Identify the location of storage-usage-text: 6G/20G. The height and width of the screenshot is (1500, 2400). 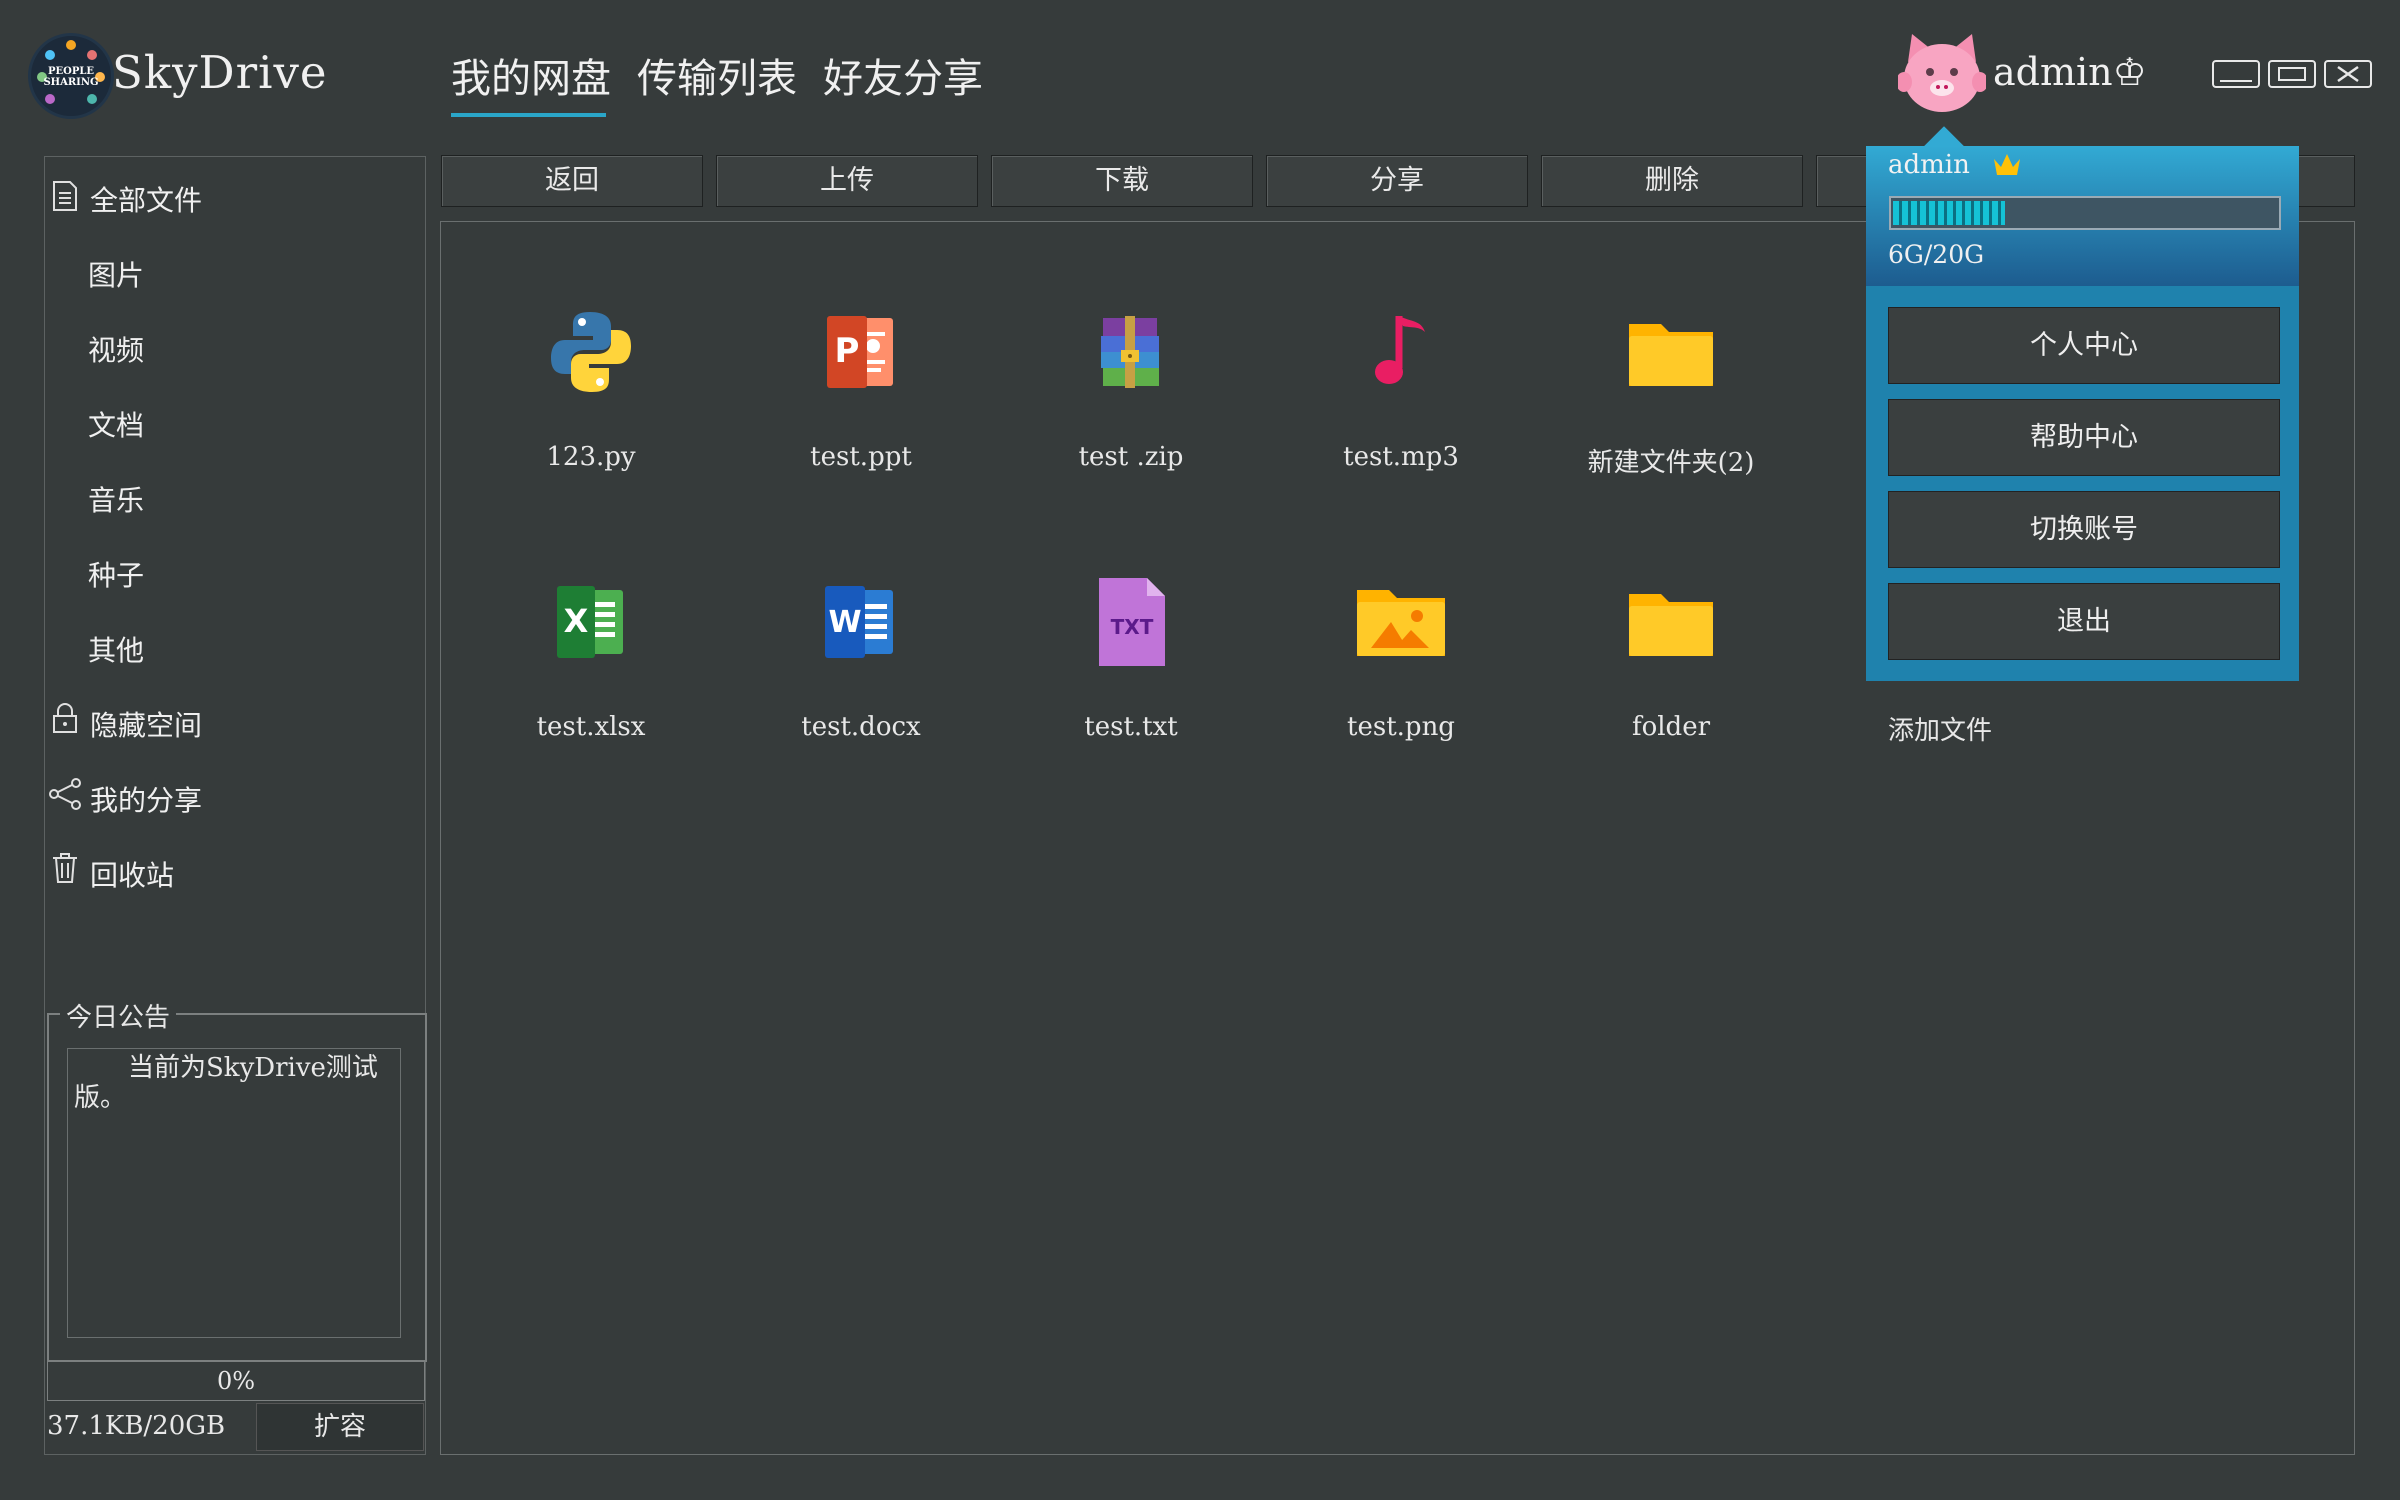
(1936, 254).